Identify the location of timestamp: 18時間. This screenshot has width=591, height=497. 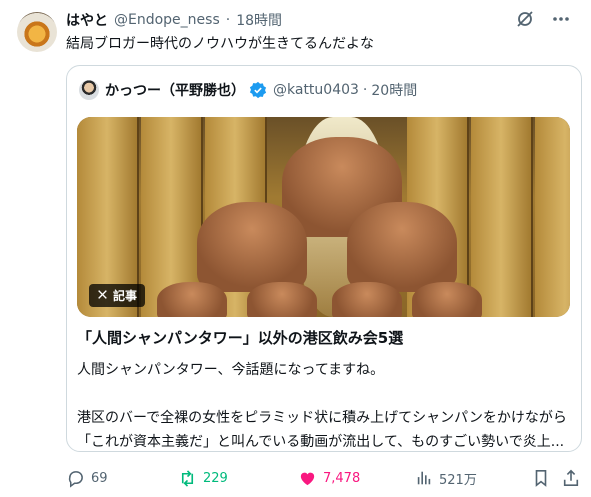
(259, 20).